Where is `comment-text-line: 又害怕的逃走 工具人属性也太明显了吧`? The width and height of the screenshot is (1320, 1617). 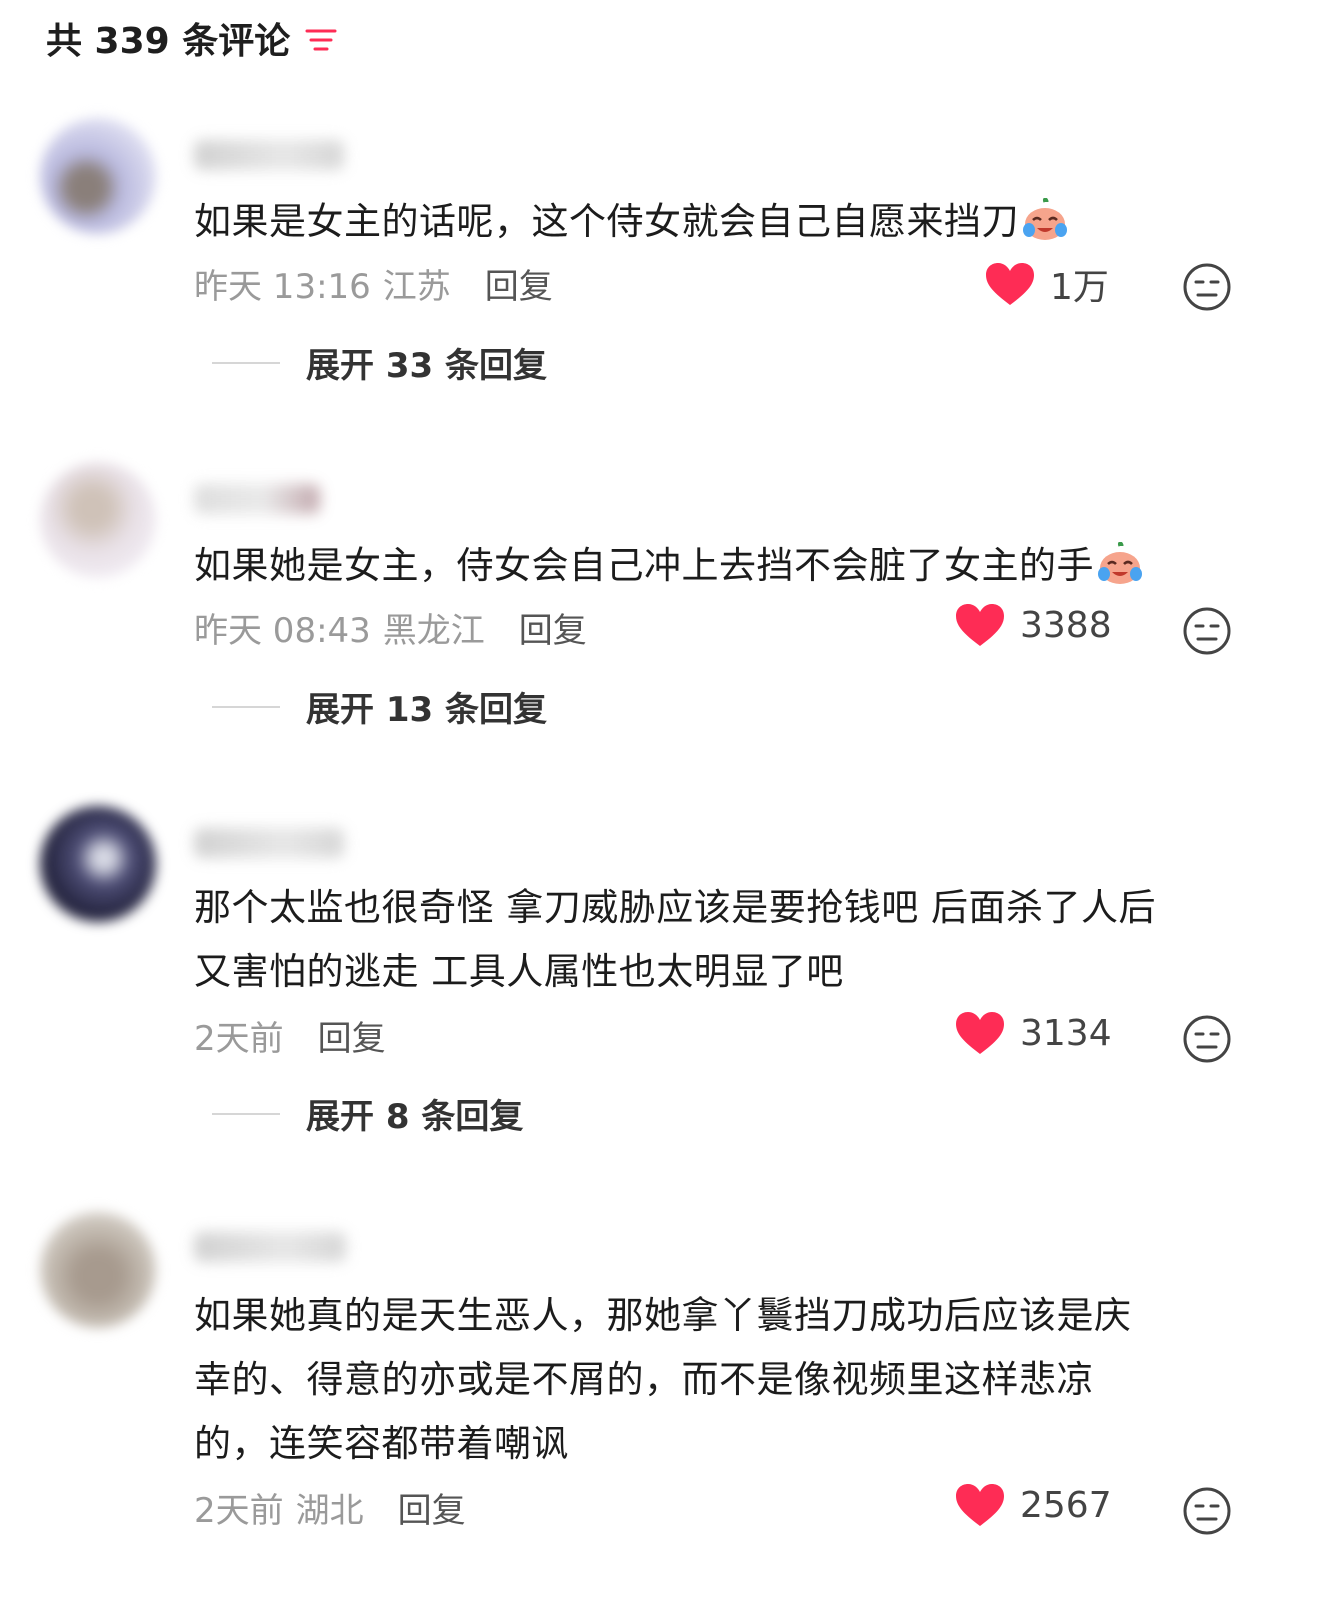 comment-text-line: 又害怕的逃走 工具人属性也太明显了吧 is located at coordinates (519, 971).